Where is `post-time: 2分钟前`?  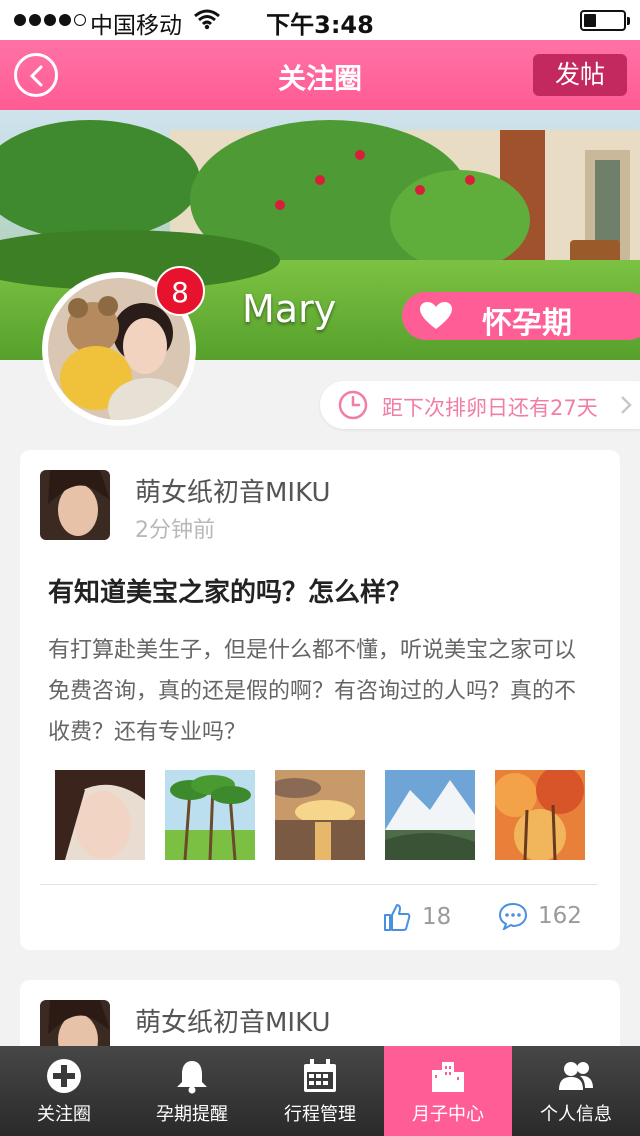
post-time: 2分钟前 is located at coordinates (175, 530).